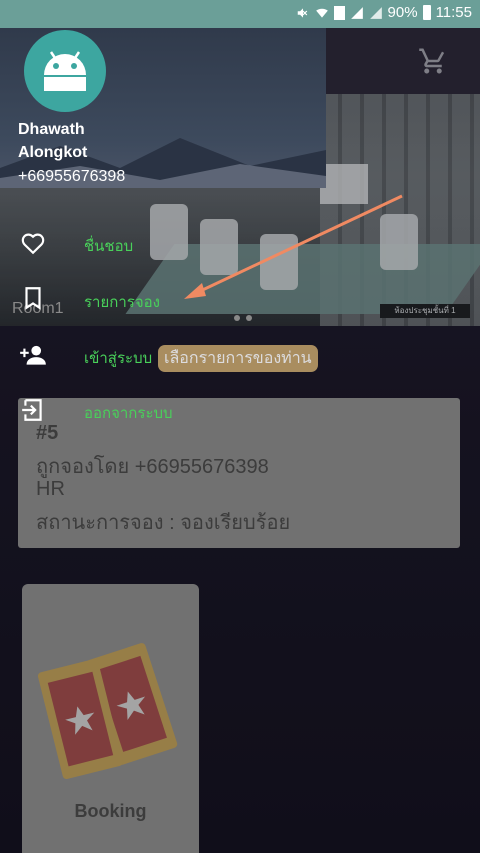 This screenshot has height=853, width=480. What do you see at coordinates (402, 12) in the screenshot?
I see `battery-percent: 90%` at bounding box center [402, 12].